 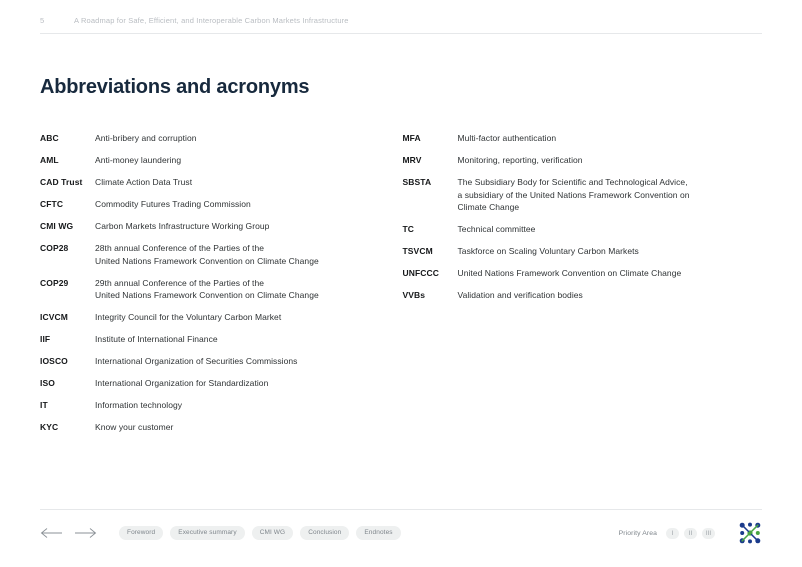 I want to click on glossary-definition: Climate Action Data Trust, so click(x=247, y=182).